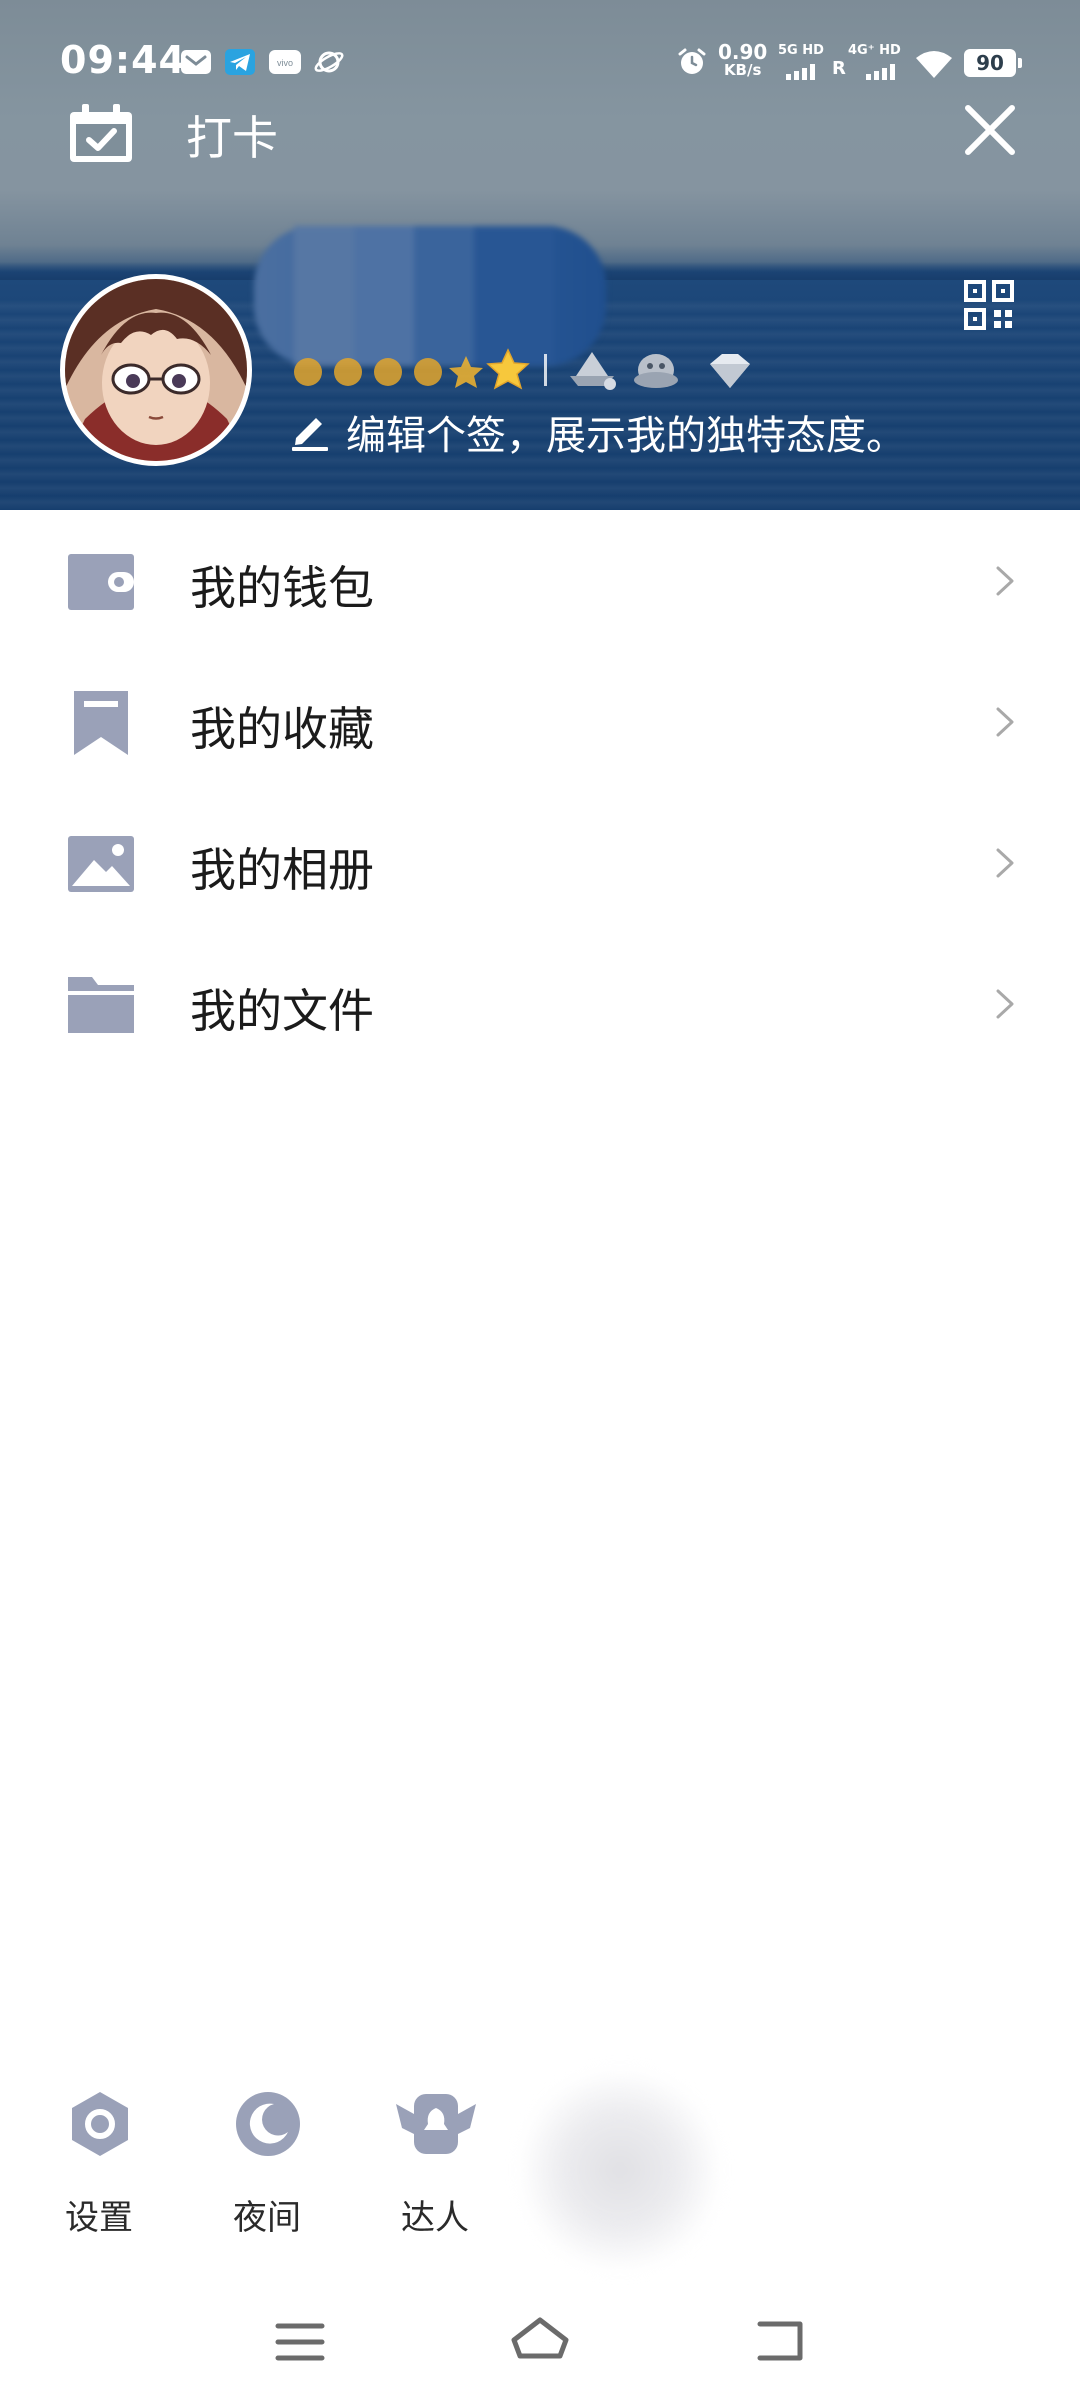  I want to click on planet-icon, so click(328, 62).